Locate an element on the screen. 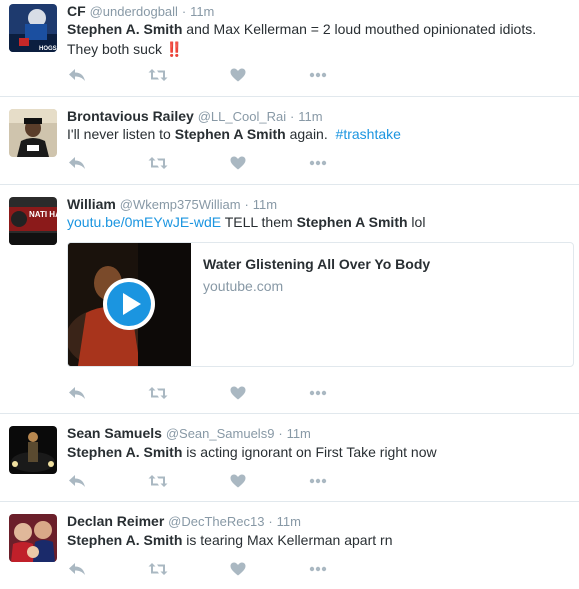 The image size is (579, 589). url-link: youtu.be/0mEYwJE-wdE is located at coordinates (144, 222).